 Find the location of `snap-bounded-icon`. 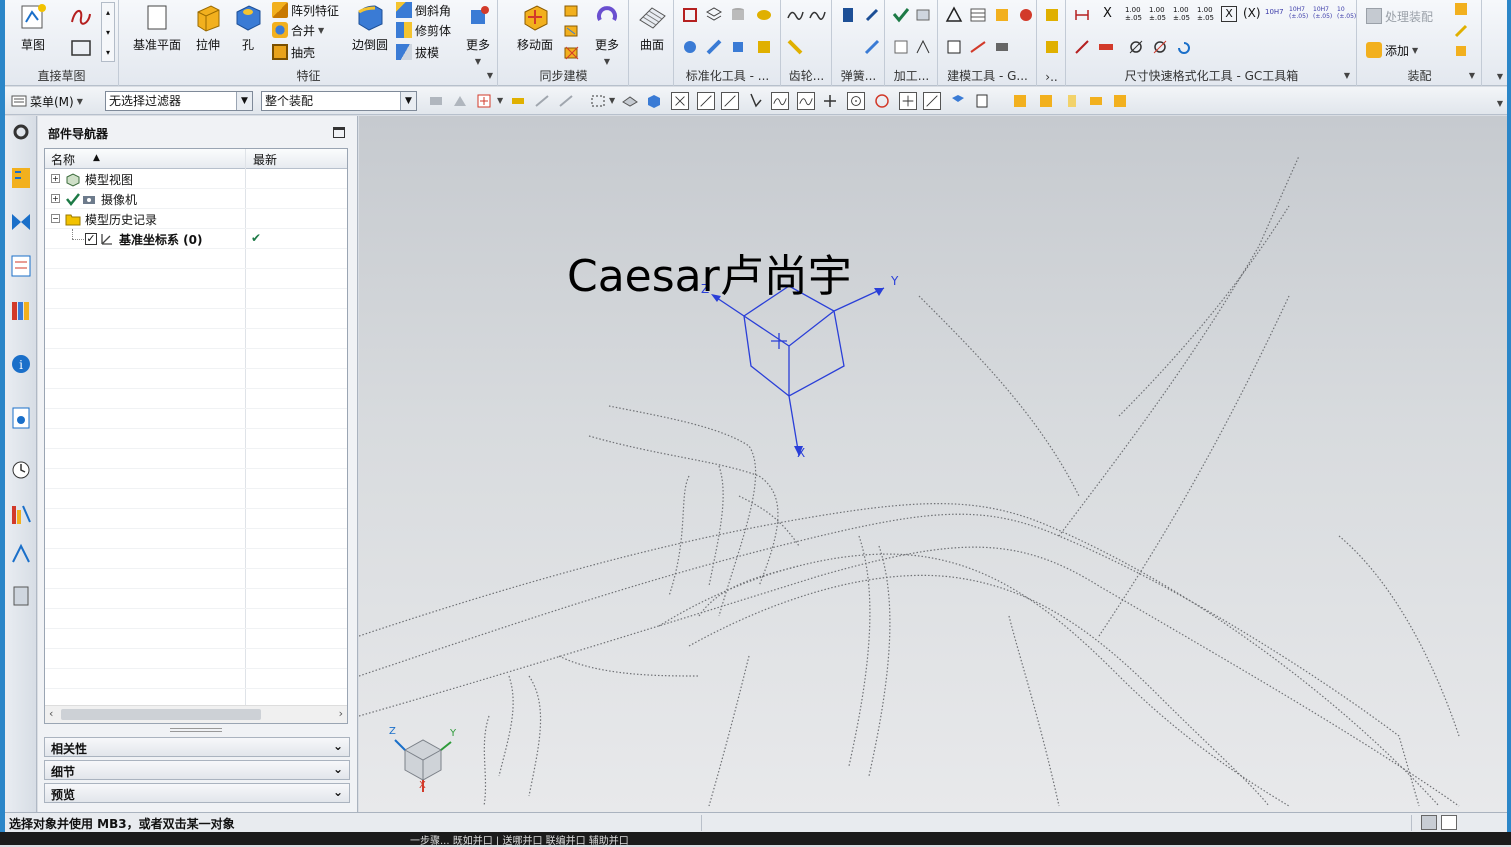

snap-bounded-icon is located at coordinates (982, 101).